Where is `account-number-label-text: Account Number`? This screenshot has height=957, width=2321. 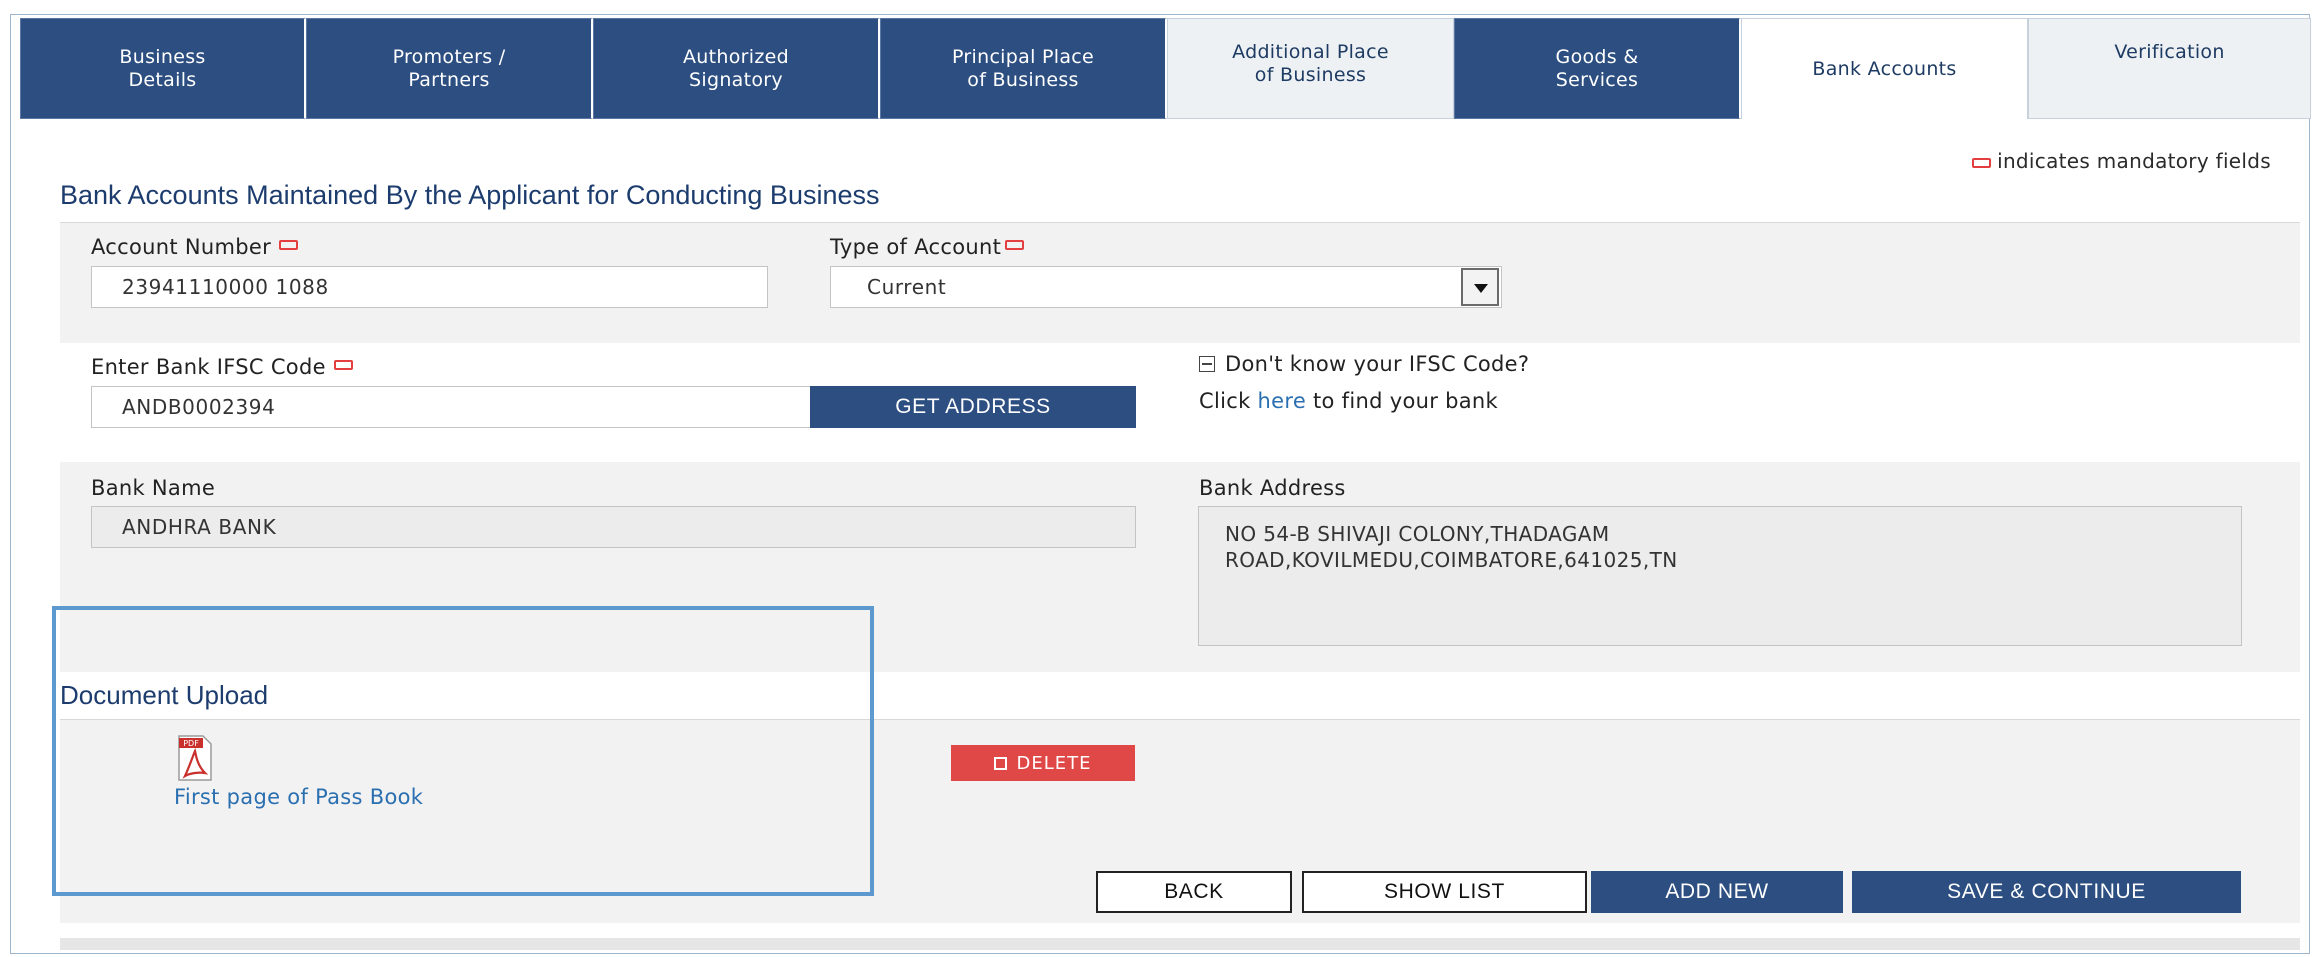
account-number-label-text: Account Number is located at coordinates (181, 247).